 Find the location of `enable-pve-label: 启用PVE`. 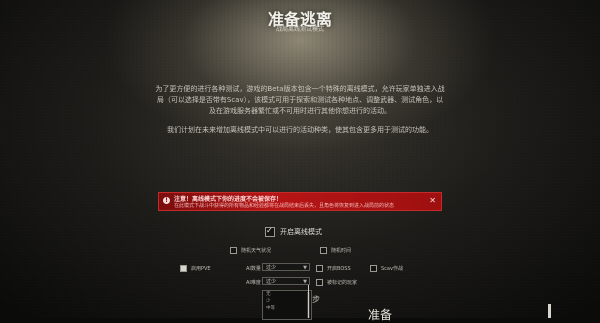

enable-pve-label: 启用PVE is located at coordinates (201, 269).